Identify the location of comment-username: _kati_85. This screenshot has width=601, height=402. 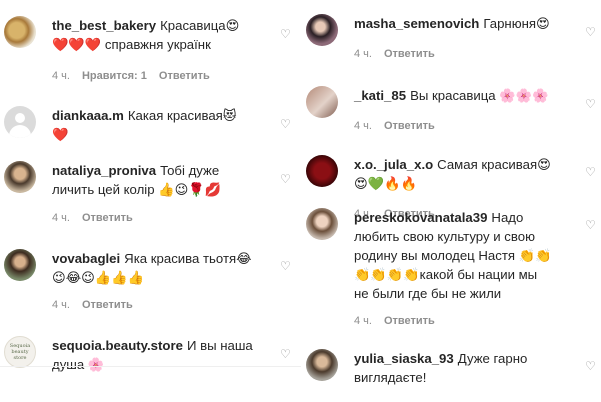
(380, 95).